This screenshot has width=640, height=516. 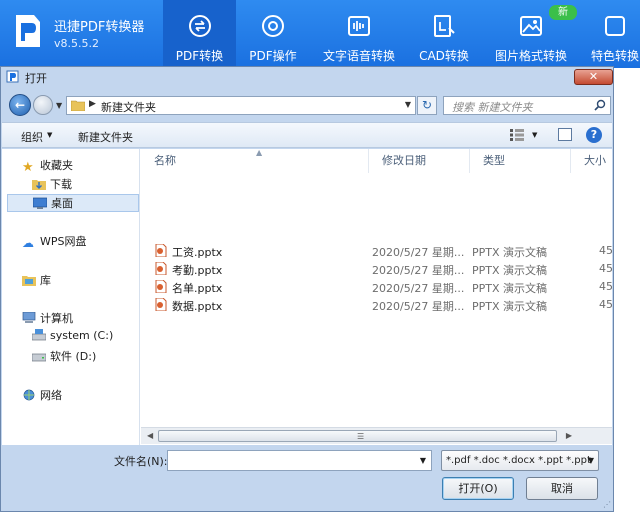 What do you see at coordinates (563, 12) in the screenshot?
I see `new-badge: 新` at bounding box center [563, 12].